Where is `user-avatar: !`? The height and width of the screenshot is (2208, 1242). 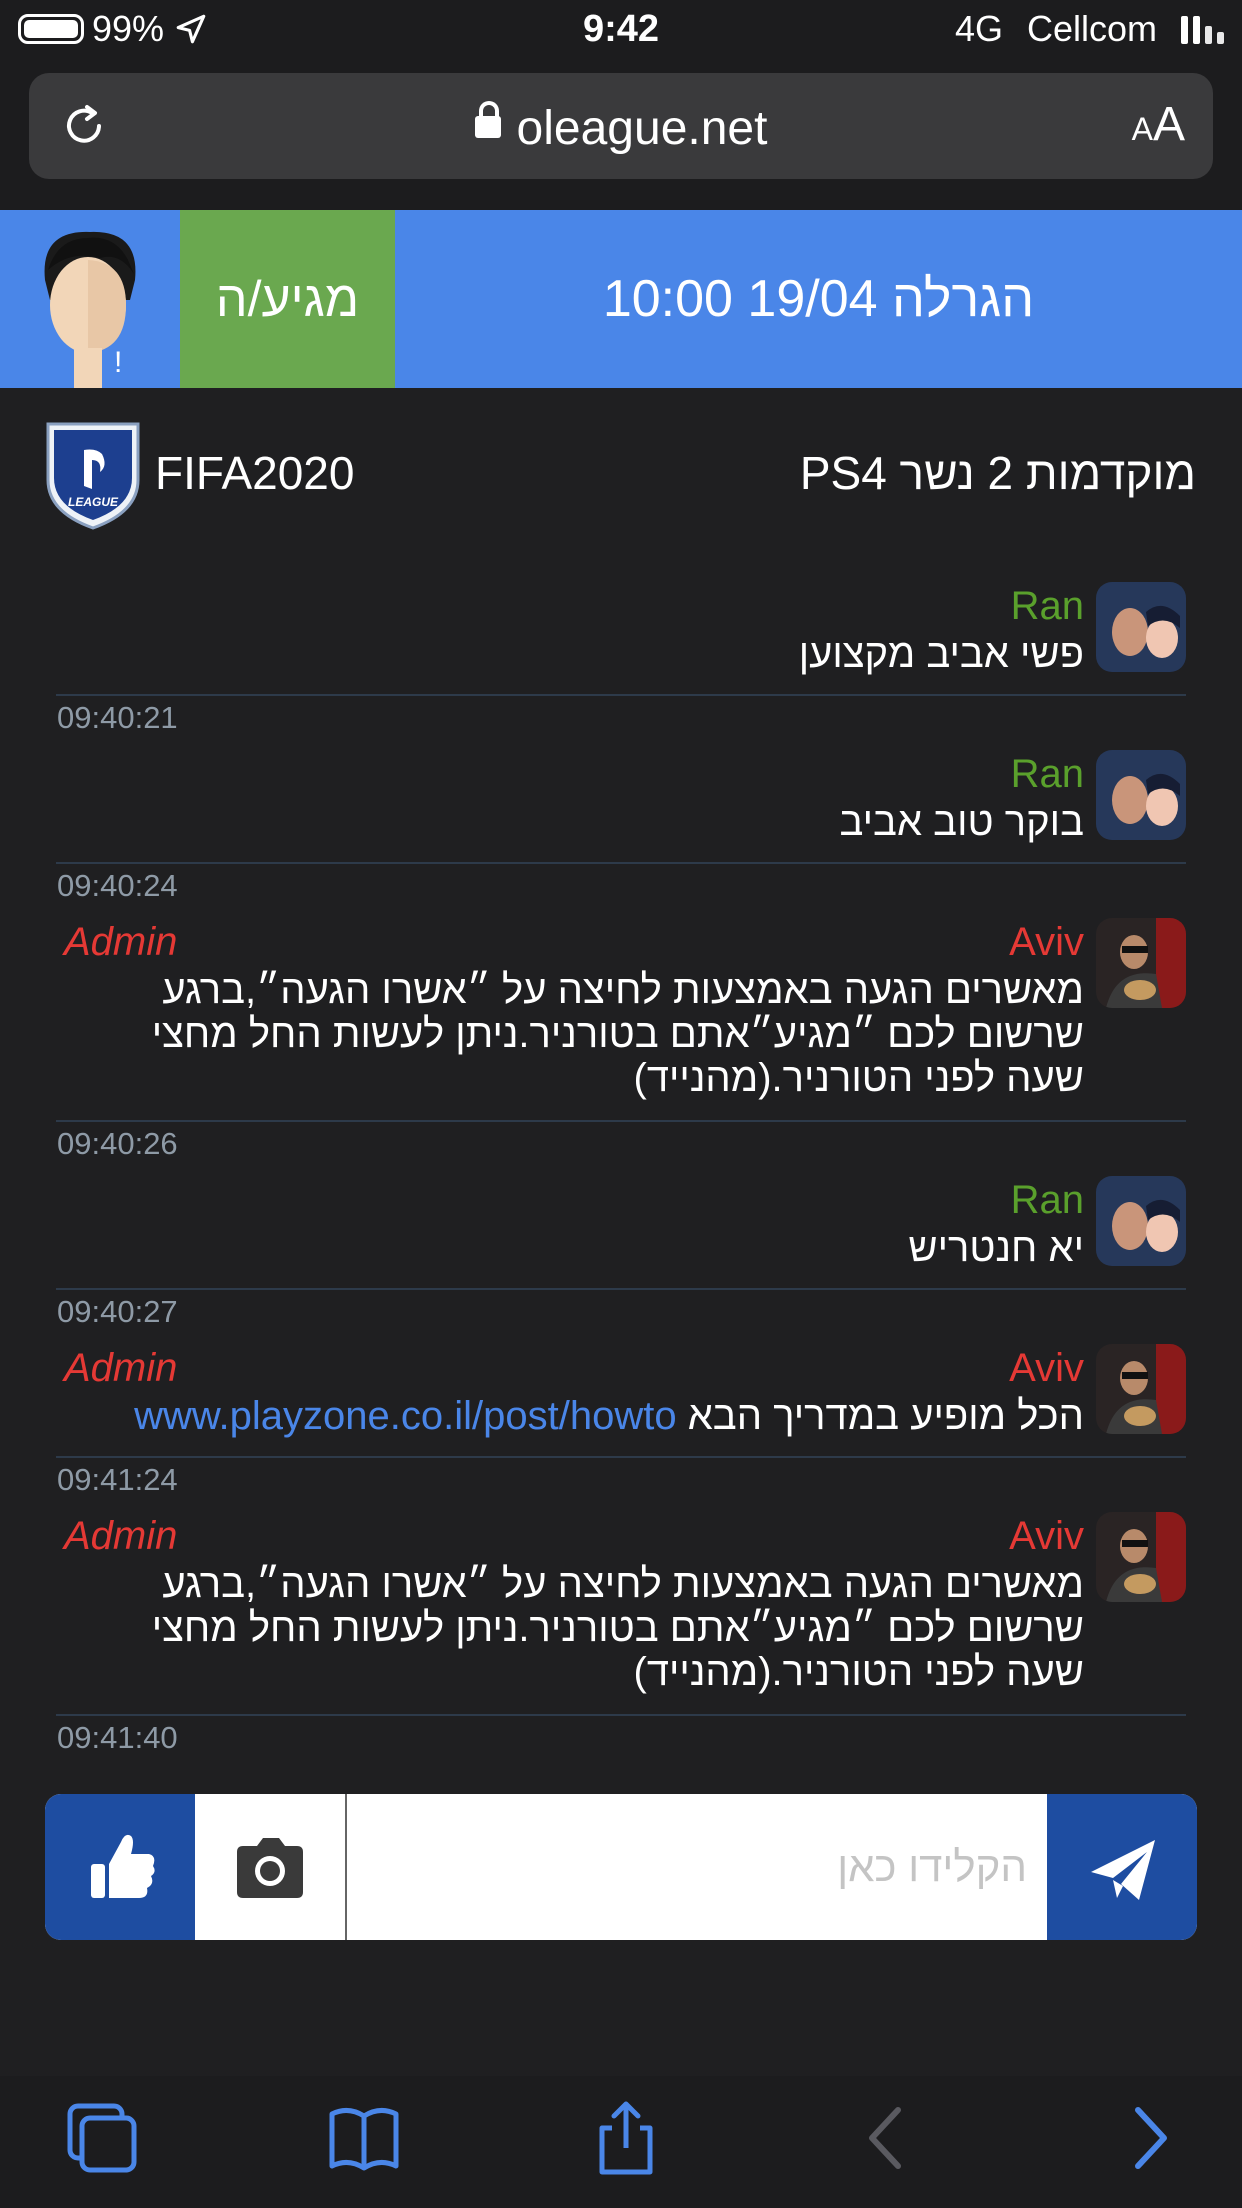 user-avatar: ! is located at coordinates (90, 299).